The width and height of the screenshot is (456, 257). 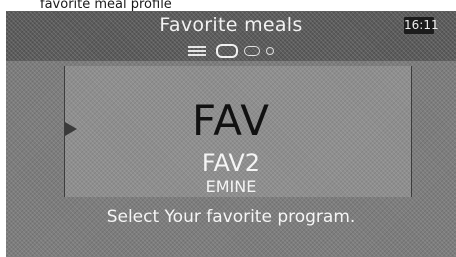 I want to click on page-indicators, so click(x=231, y=51).